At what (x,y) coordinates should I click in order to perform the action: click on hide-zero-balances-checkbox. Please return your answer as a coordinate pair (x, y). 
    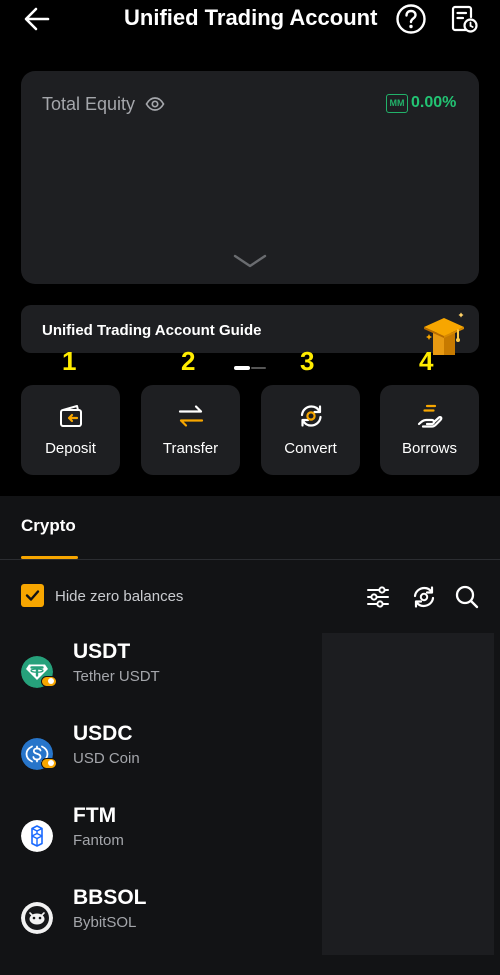
    Looking at the image, I should click on (32, 595).